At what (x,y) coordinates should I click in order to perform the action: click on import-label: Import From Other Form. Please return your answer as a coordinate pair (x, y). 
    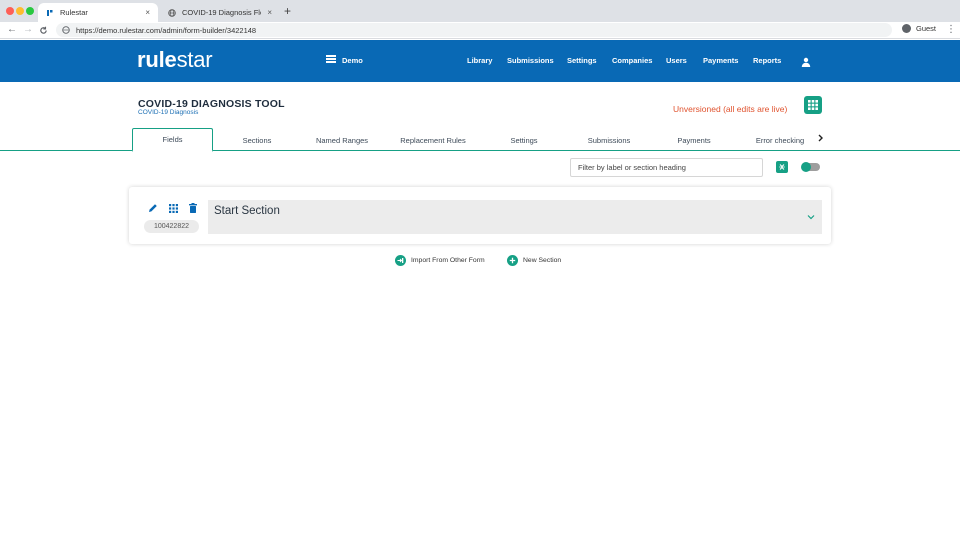
    Looking at the image, I should click on (448, 260).